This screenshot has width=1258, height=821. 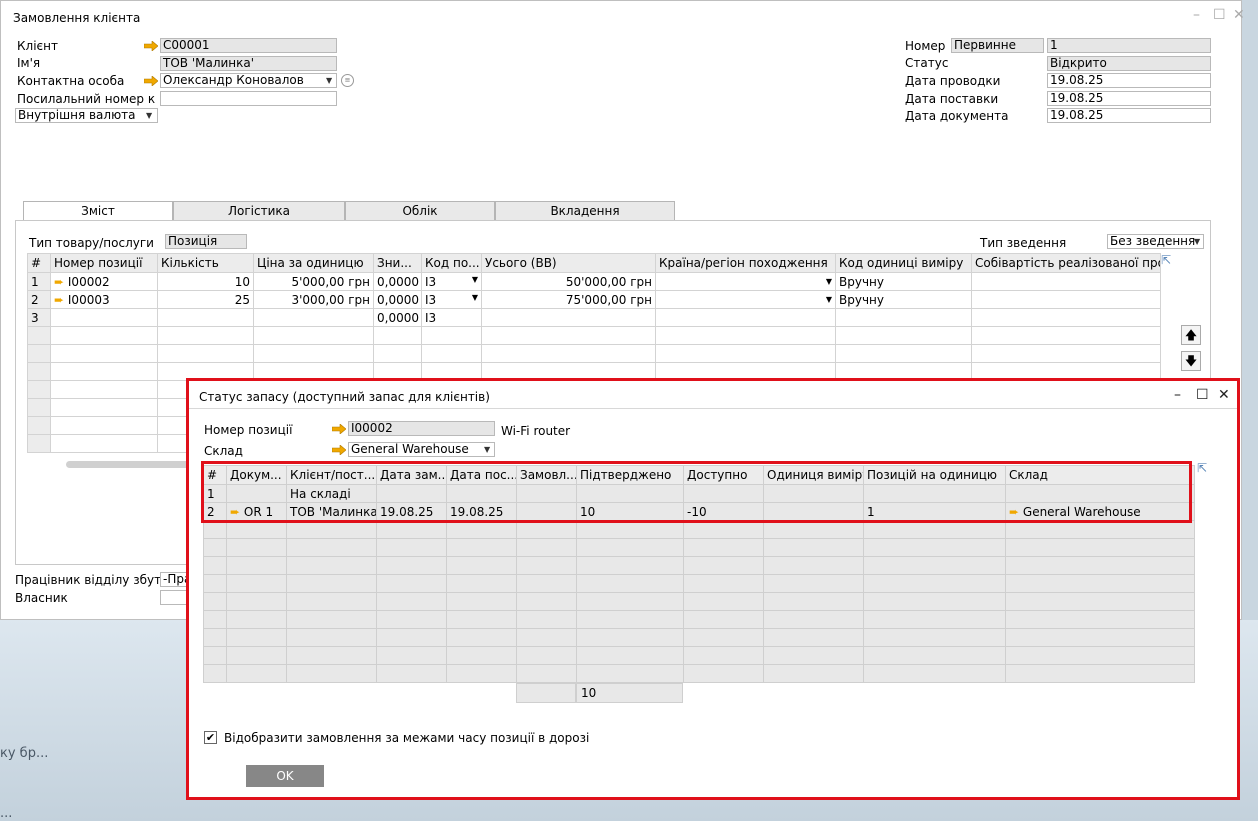 I want to click on column-header: Країна/регіон походження, so click(x=745, y=263).